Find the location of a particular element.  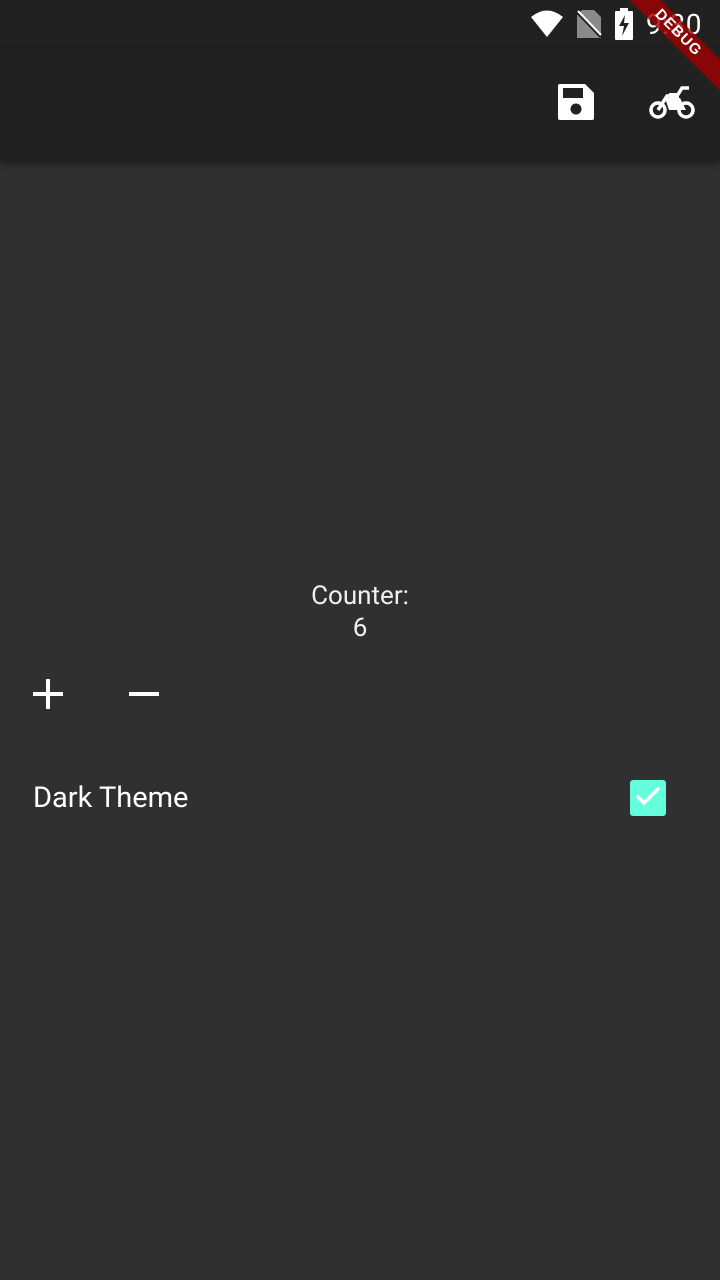

save-icon is located at coordinates (576, 104).